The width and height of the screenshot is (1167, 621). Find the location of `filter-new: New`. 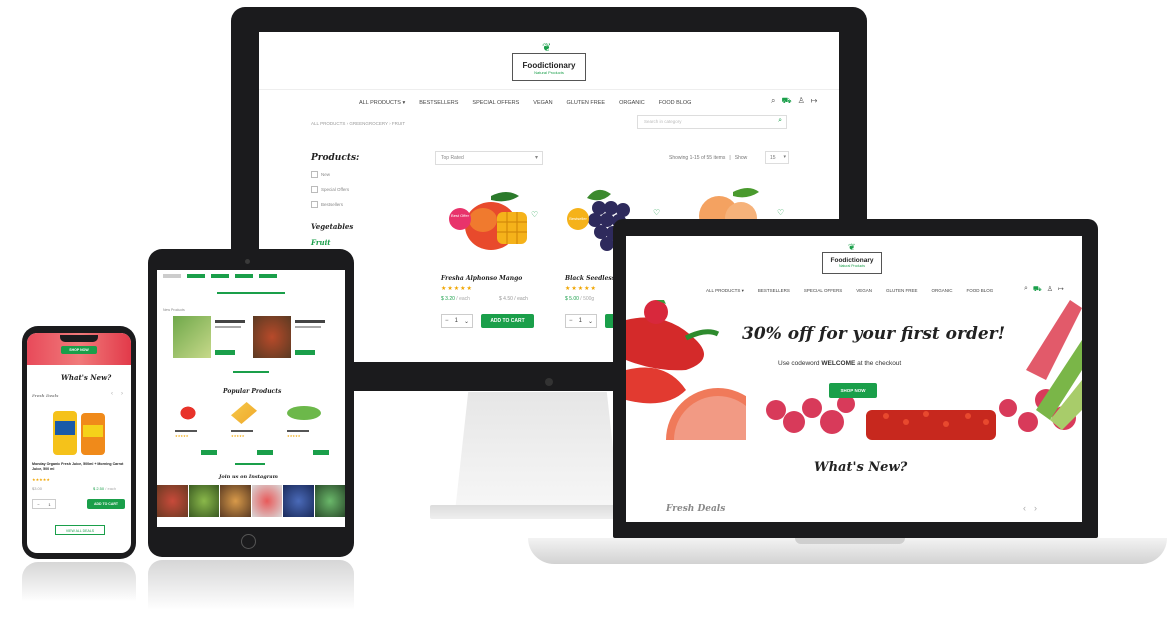

filter-new: New is located at coordinates (330, 174).